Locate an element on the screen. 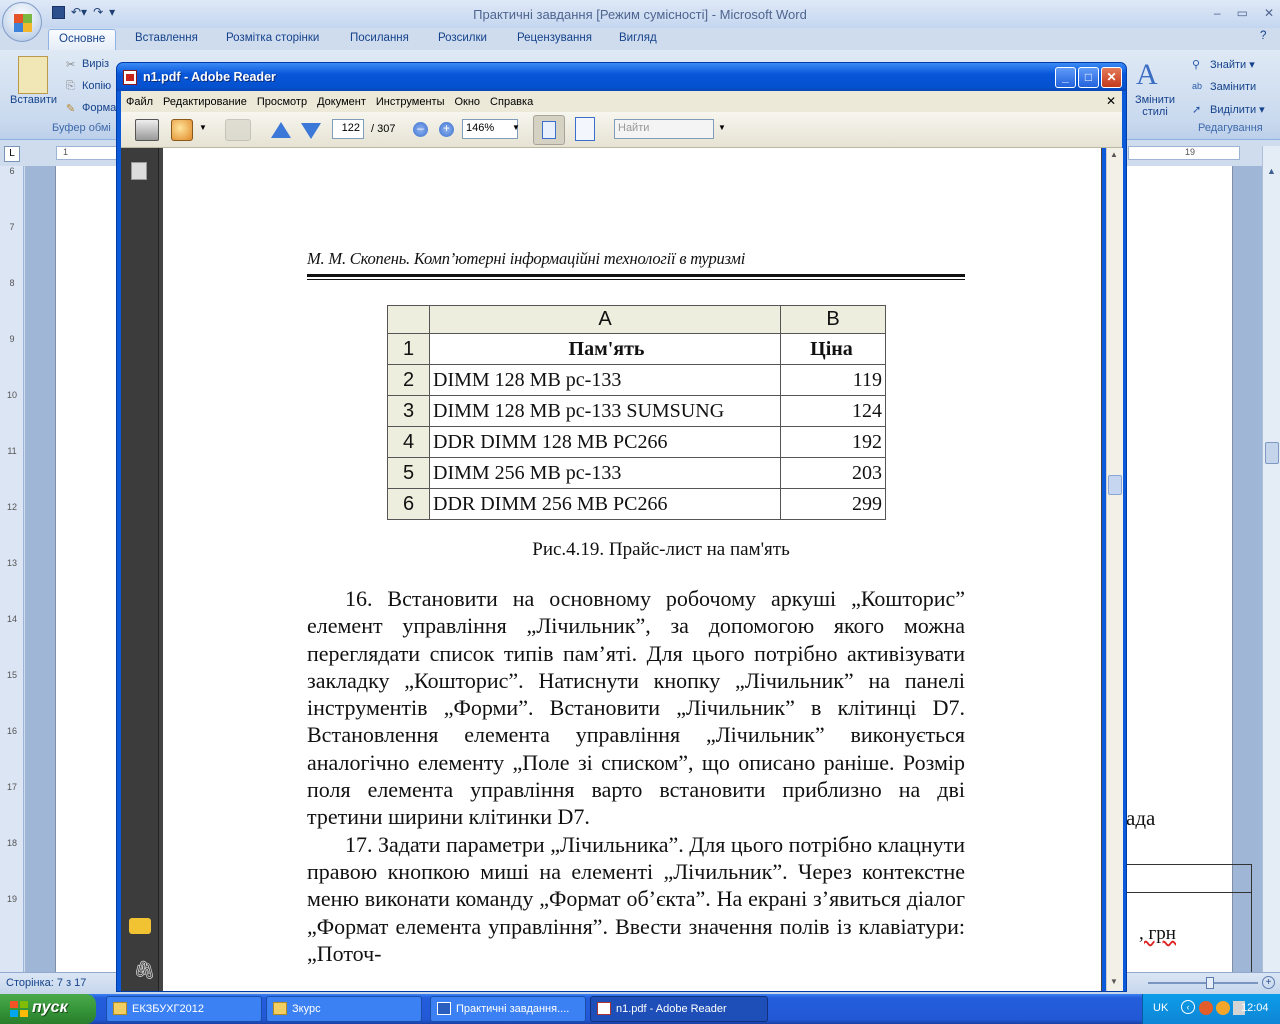  menu-help: Справка is located at coordinates (511, 102).